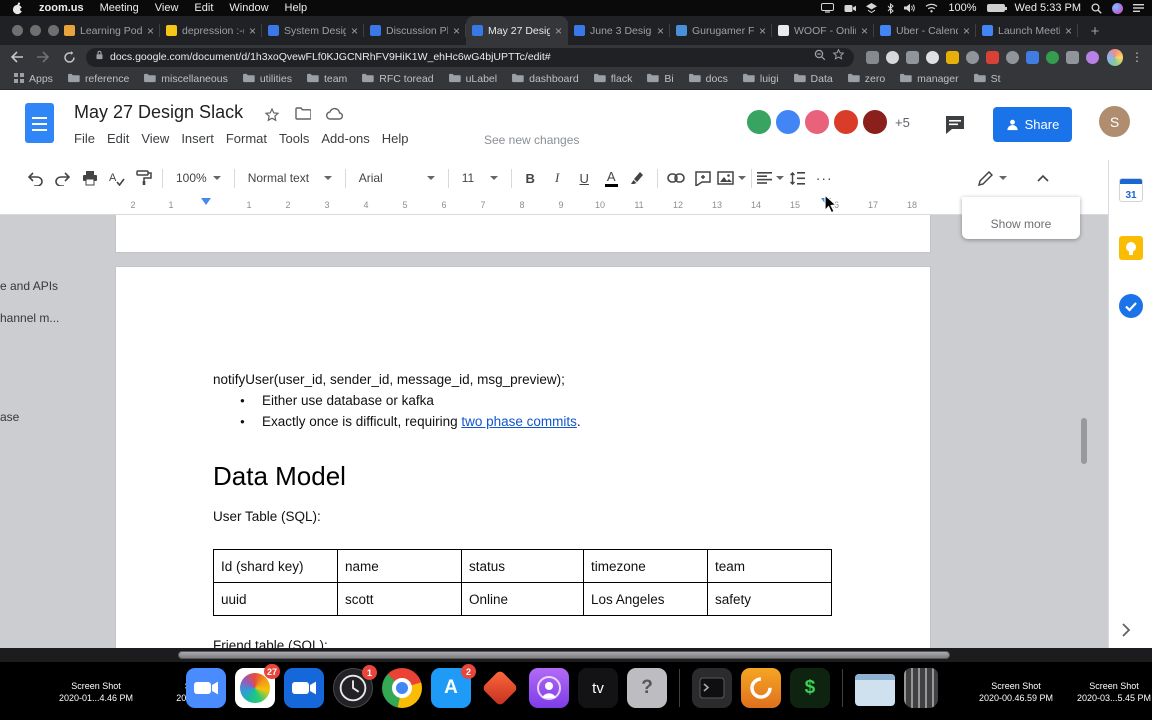 The image size is (1152, 720). I want to click on forward-button, so click(43, 57).